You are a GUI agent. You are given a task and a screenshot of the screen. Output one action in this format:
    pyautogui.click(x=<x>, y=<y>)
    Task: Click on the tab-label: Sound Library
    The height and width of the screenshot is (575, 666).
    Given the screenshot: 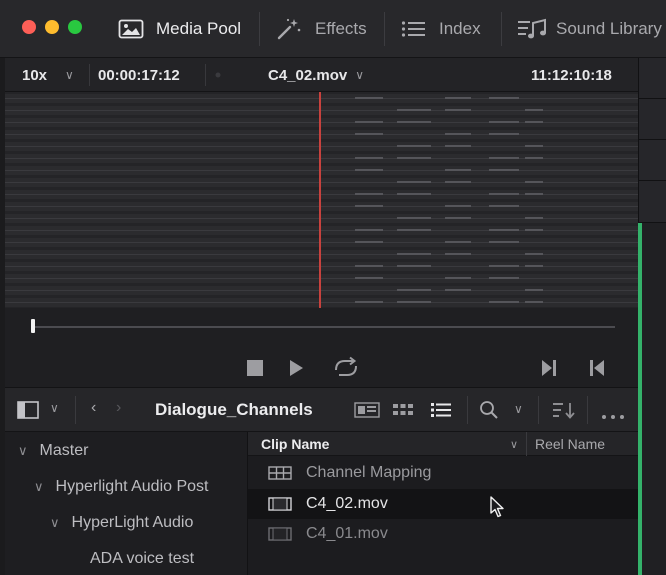 What is the action you would take?
    pyautogui.click(x=609, y=28)
    